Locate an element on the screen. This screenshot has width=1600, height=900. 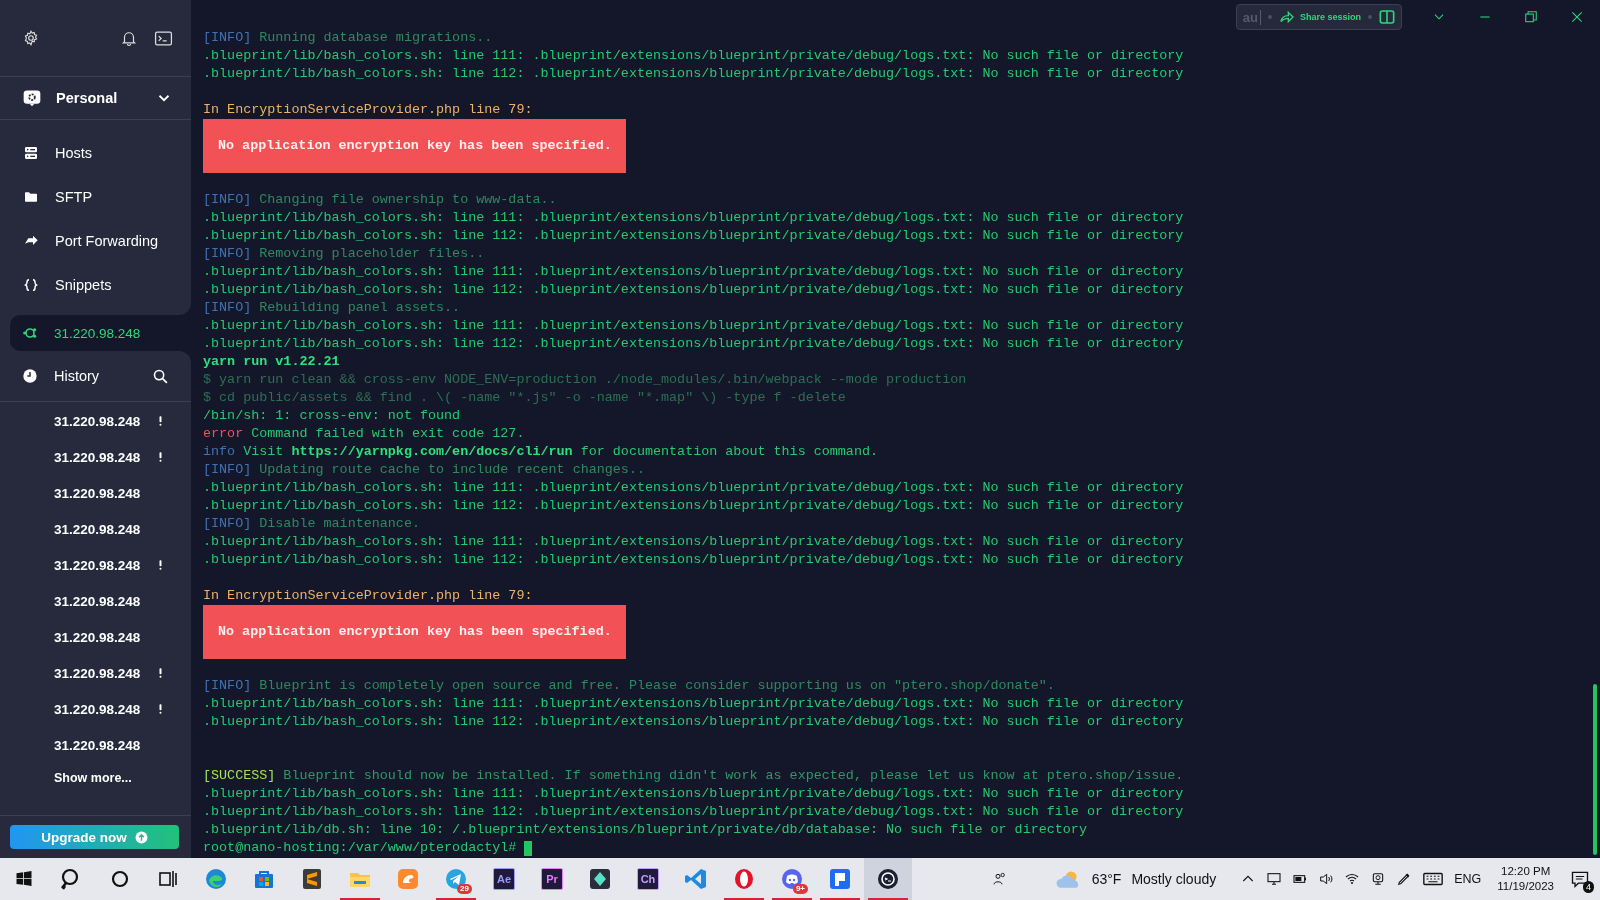
clock-date: 11/19/2023 is located at coordinates (1525, 886).